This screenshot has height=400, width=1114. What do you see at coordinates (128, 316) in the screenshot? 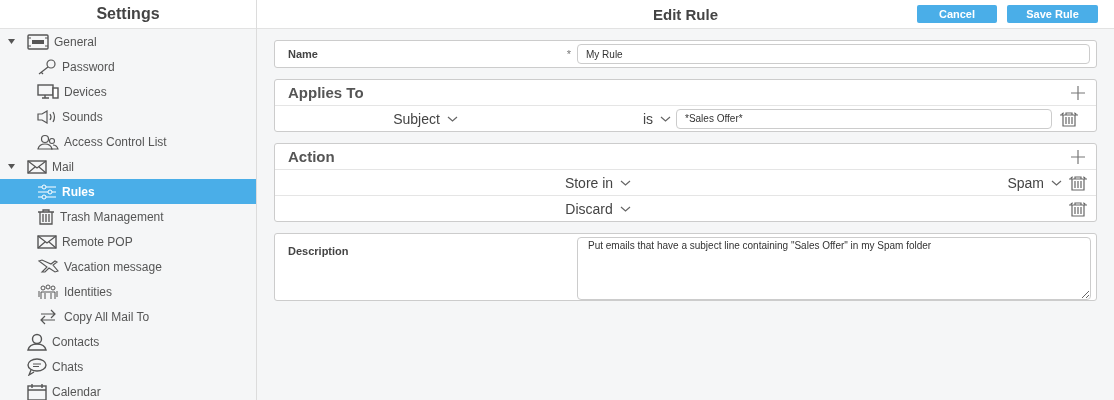
I see `tree-item: Copy All Mail To` at bounding box center [128, 316].